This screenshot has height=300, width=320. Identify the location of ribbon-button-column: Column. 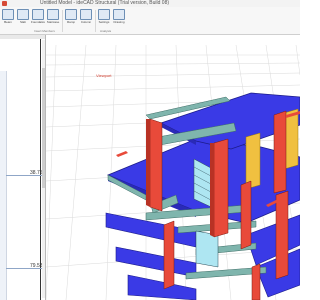
(86, 19).